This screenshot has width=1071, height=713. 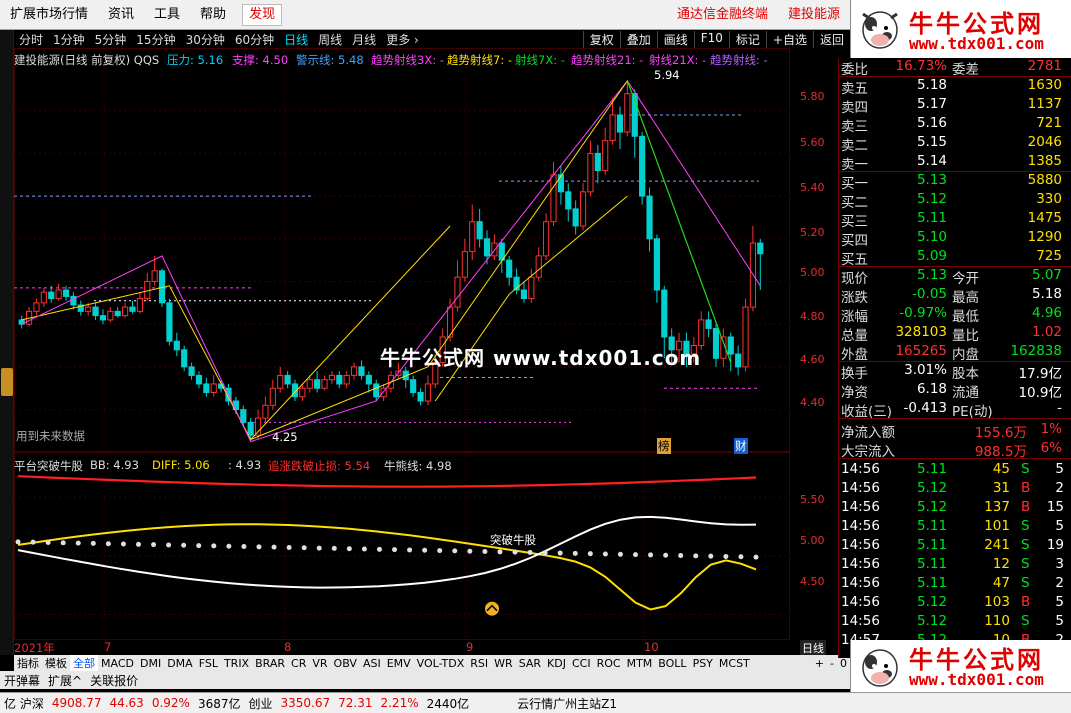 I want to click on stat-value: 5.13, so click(x=931, y=275).